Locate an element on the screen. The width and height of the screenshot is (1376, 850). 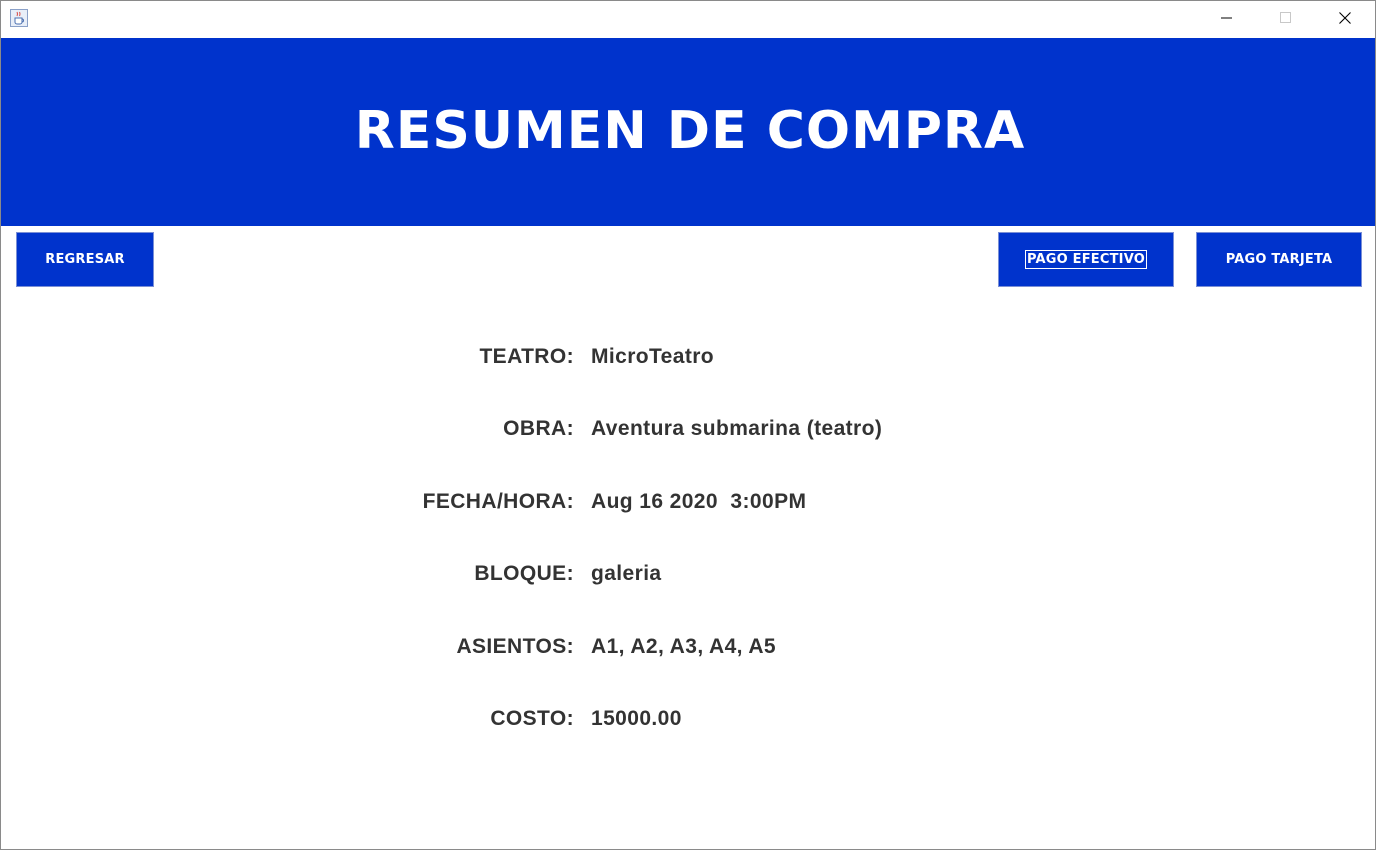
minimize-button is located at coordinates (1227, 19).